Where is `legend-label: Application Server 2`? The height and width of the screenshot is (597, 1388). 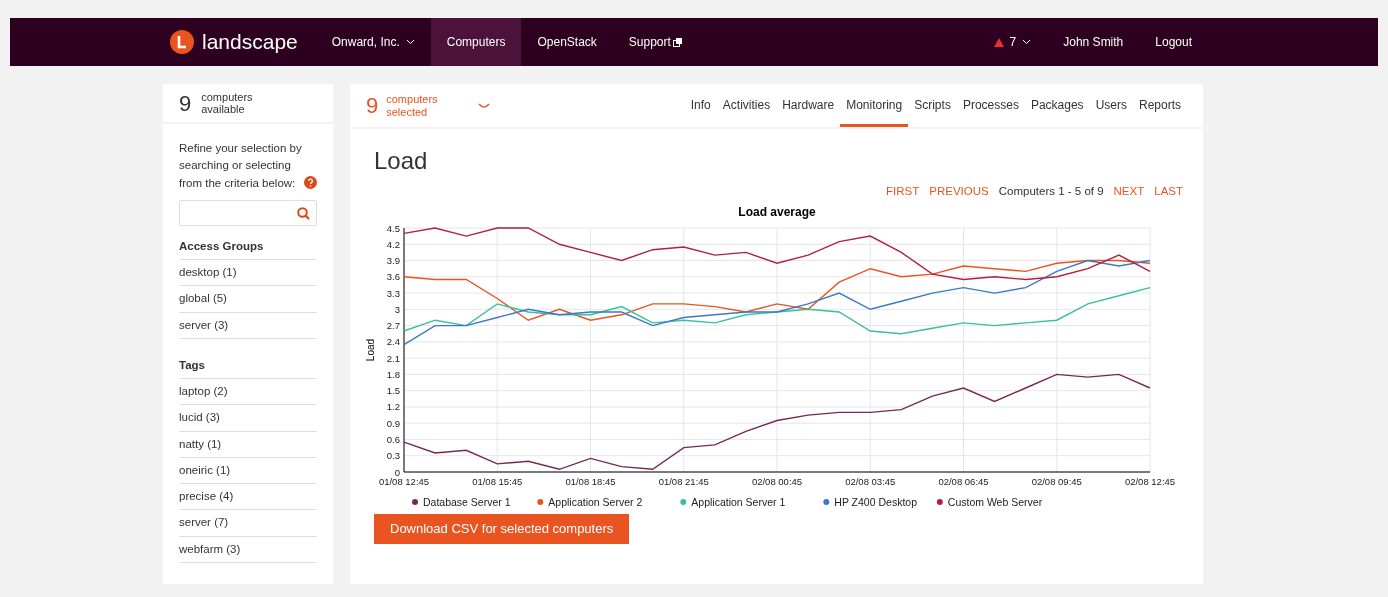 legend-label: Application Server 2 is located at coordinates (595, 501).